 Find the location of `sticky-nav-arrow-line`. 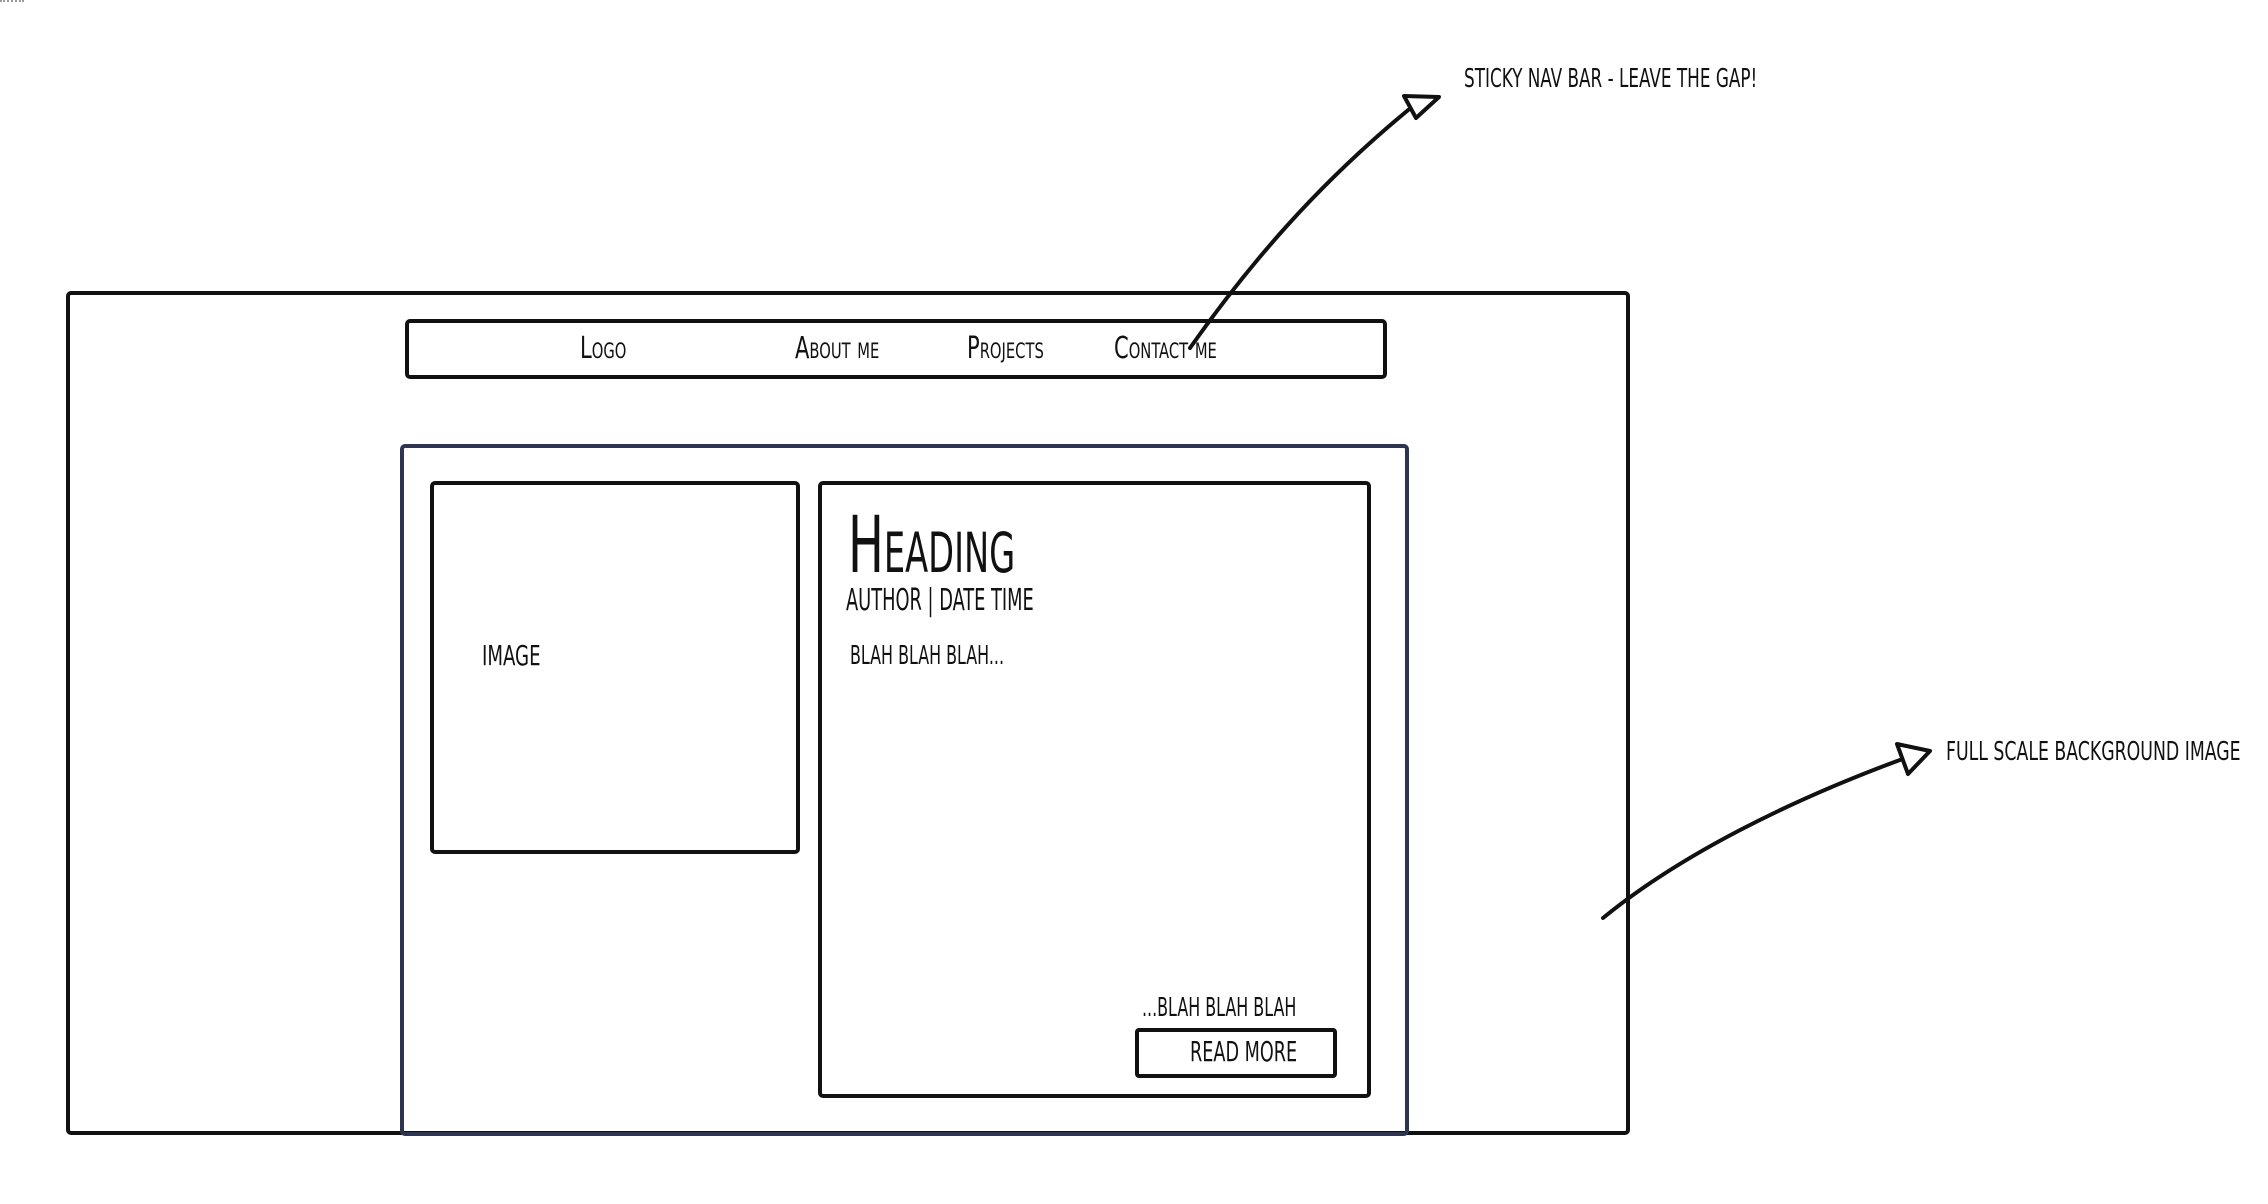

sticky-nav-arrow-line is located at coordinates (1304, 225).